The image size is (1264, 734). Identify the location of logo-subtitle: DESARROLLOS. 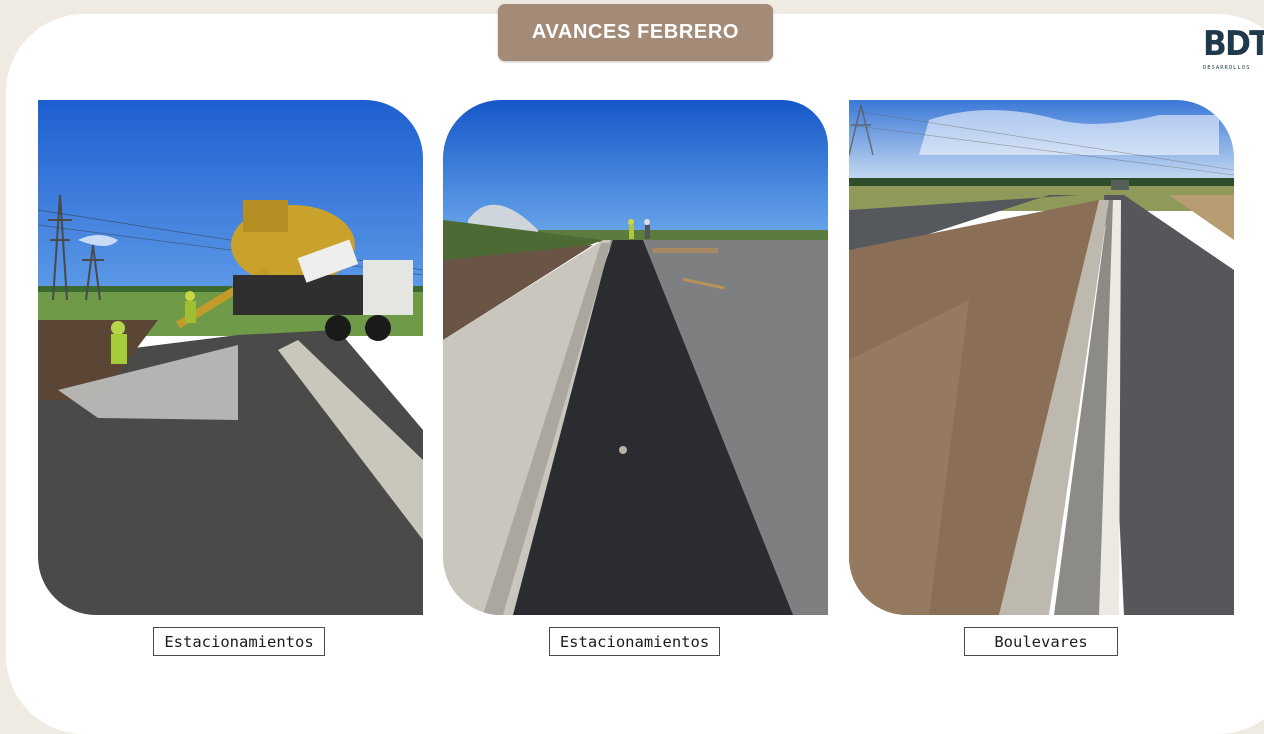
(1227, 68).